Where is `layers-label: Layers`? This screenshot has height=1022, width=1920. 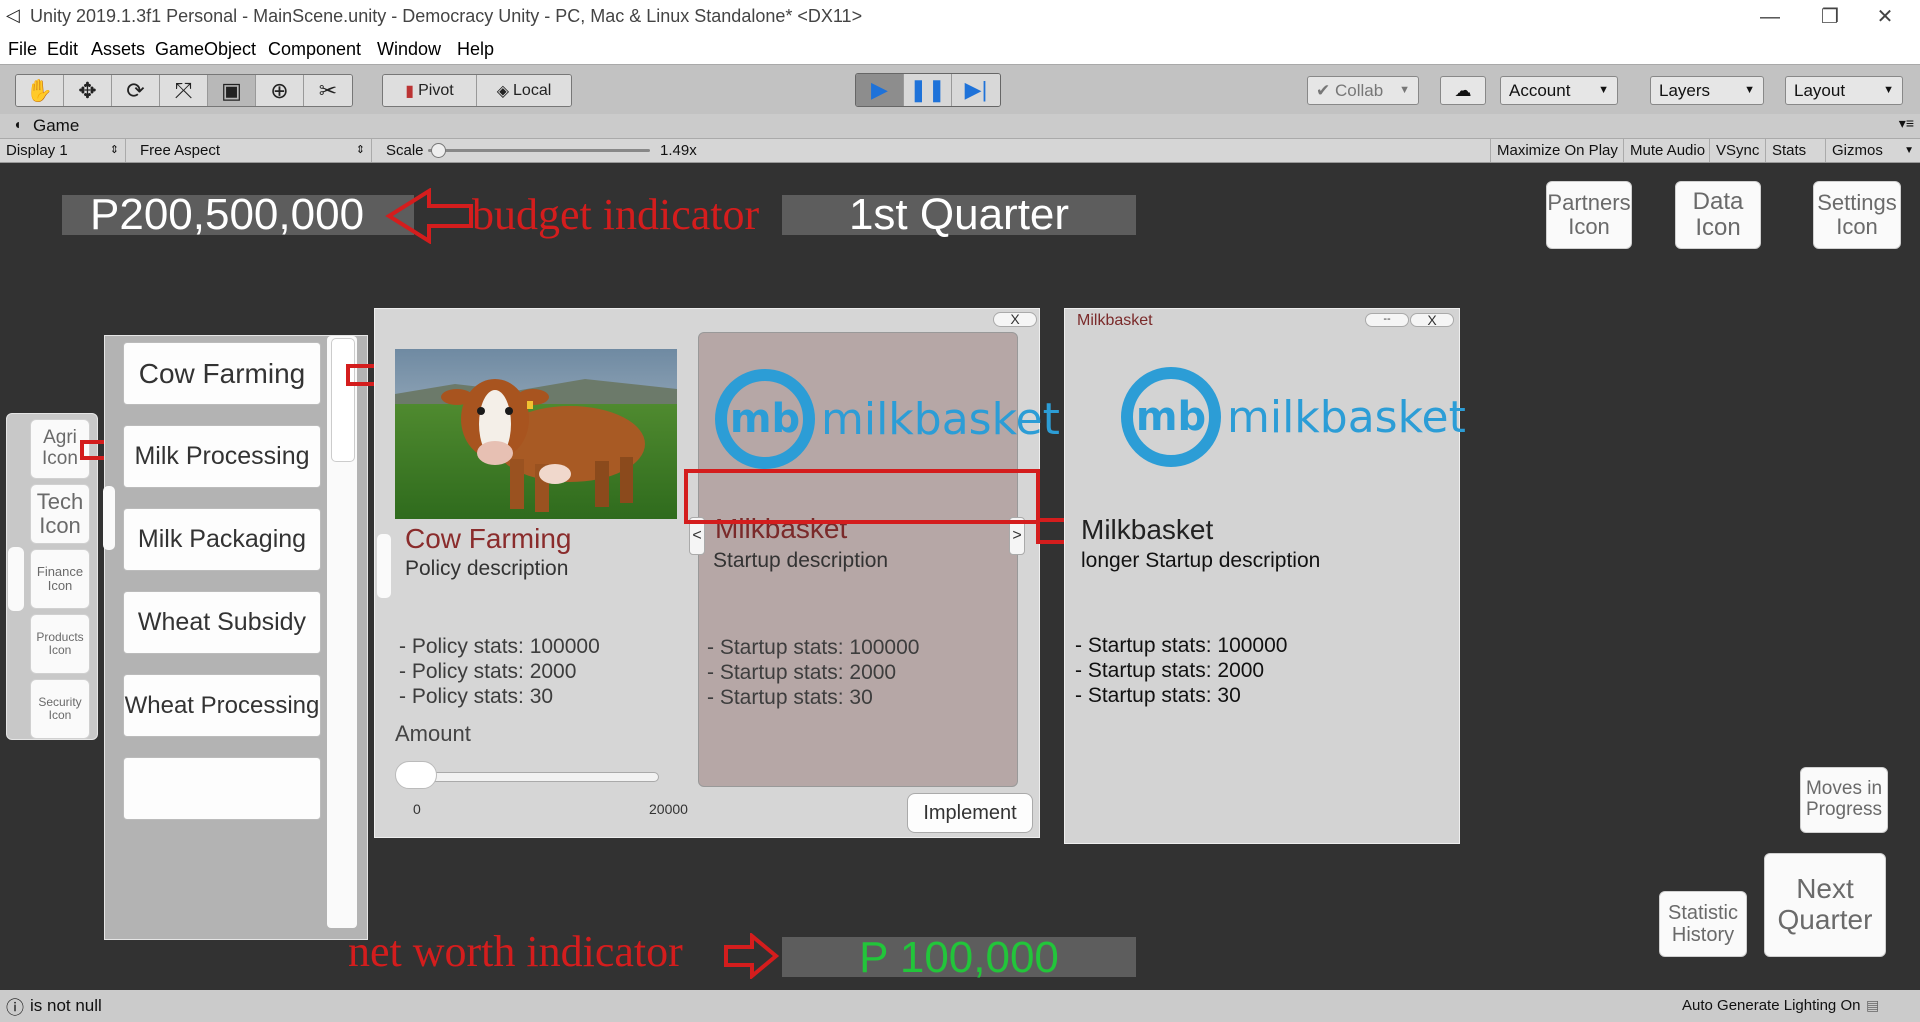
layers-label: Layers is located at coordinates (1685, 90).